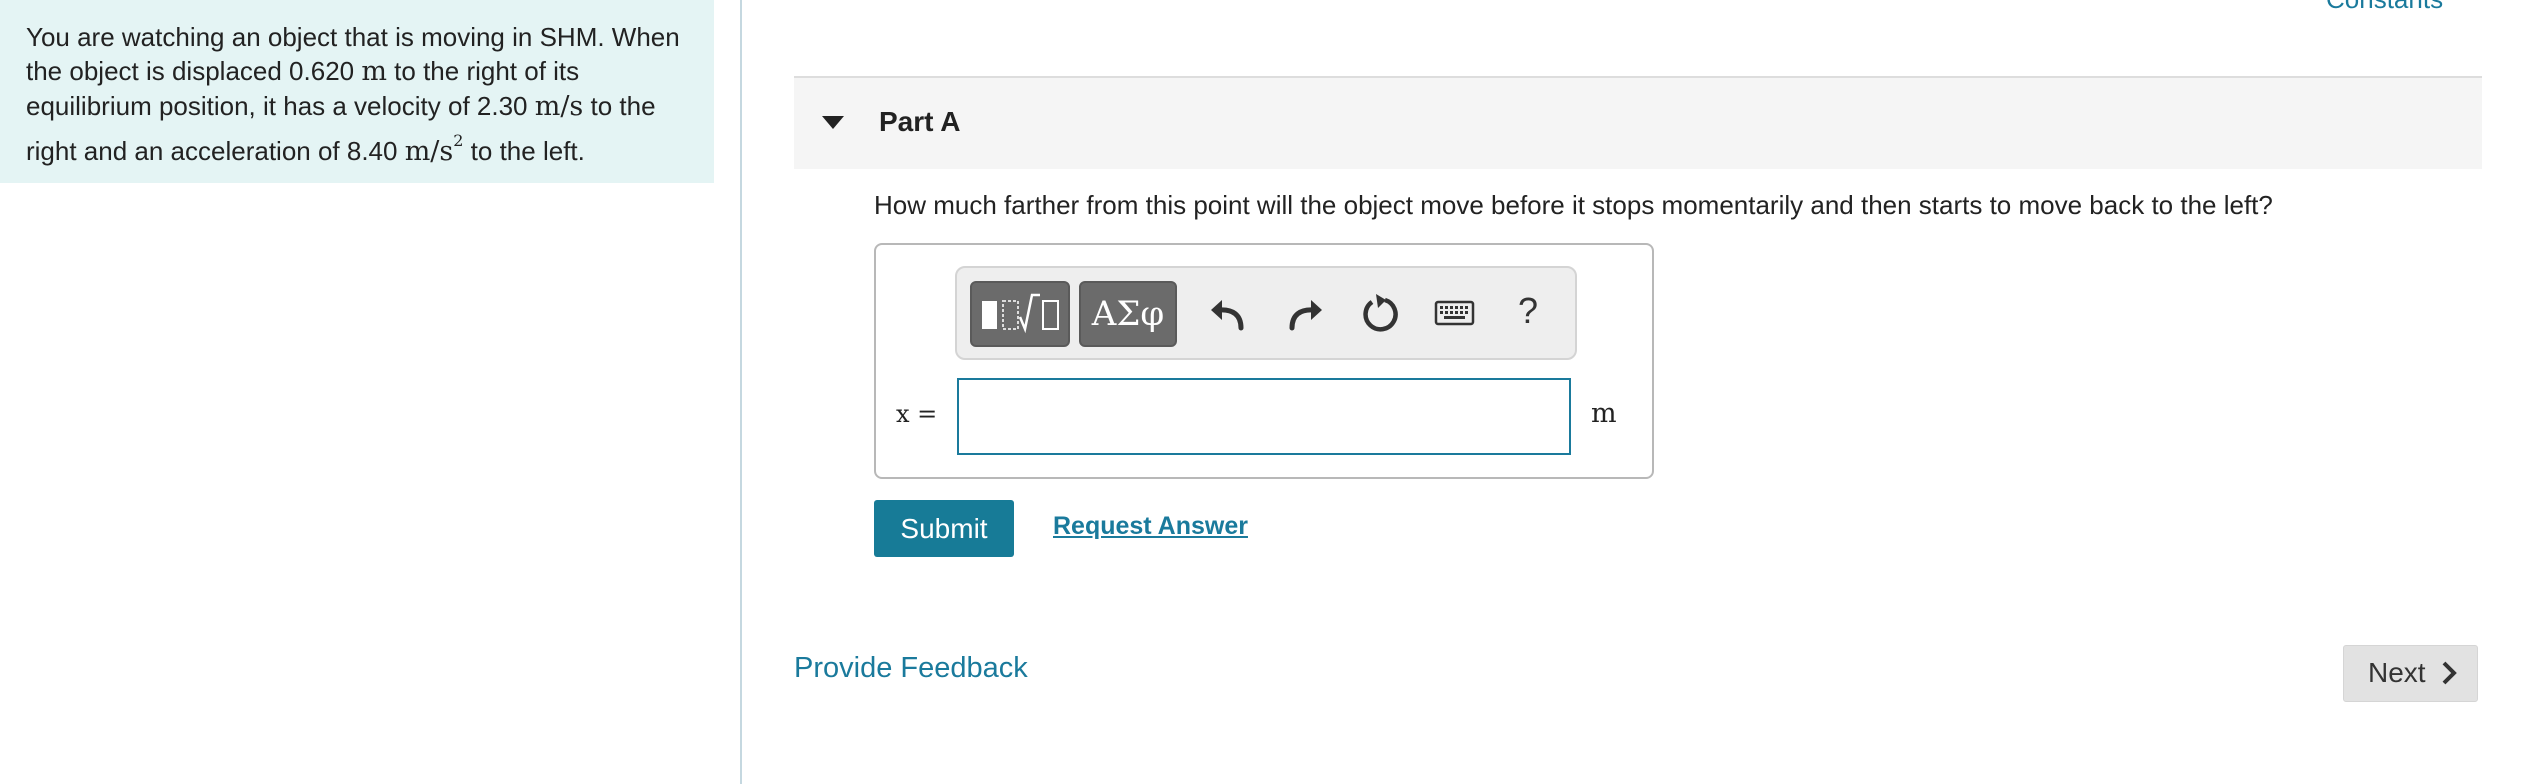  I want to click on templates-button, so click(1020, 314).